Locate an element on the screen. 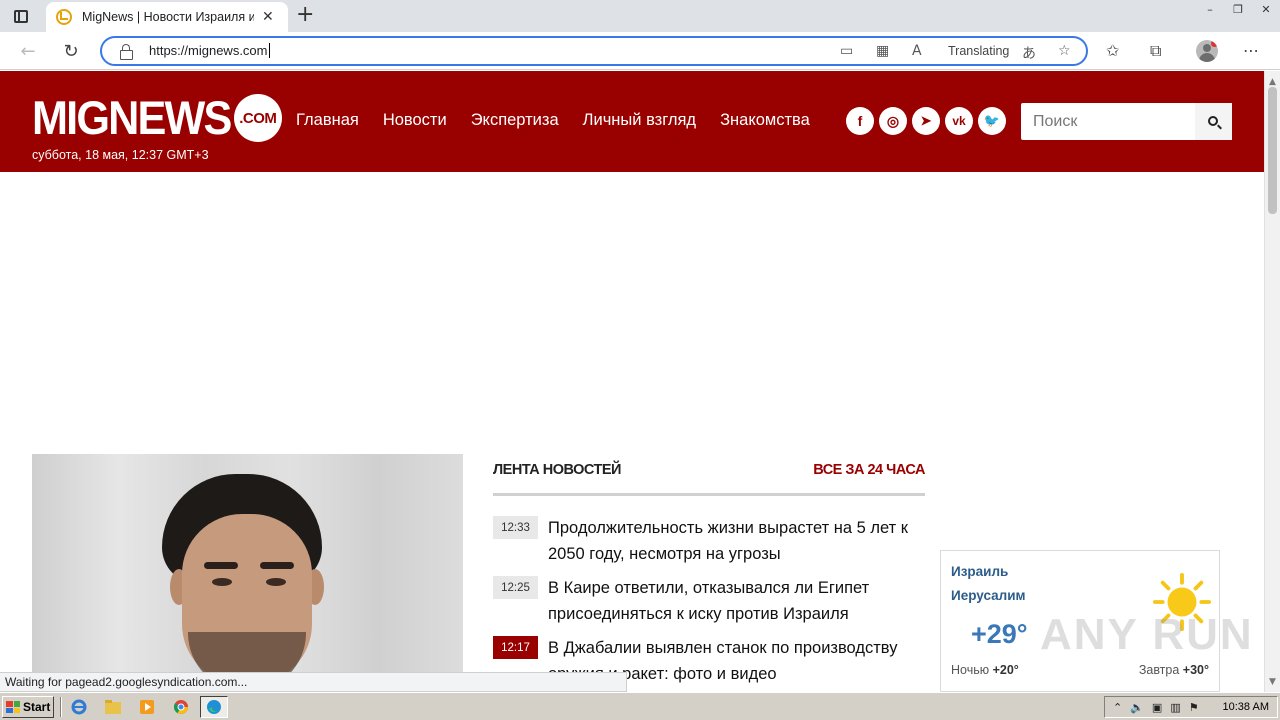 This screenshot has width=1280, height=720. search-button is located at coordinates (1213, 121).